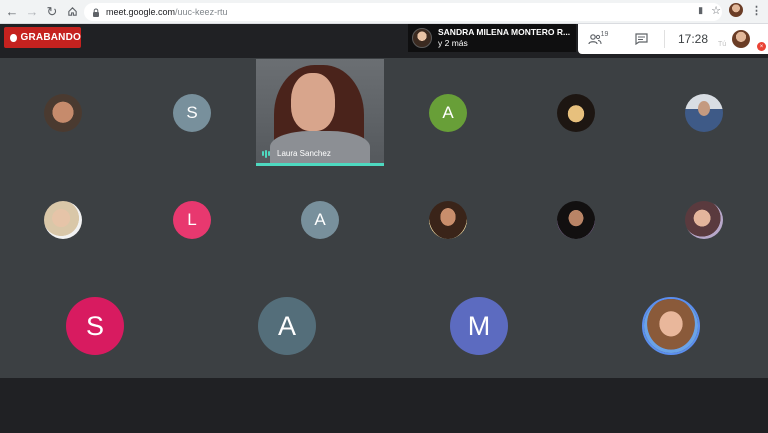  I want to click on chat-icon, so click(641, 39).